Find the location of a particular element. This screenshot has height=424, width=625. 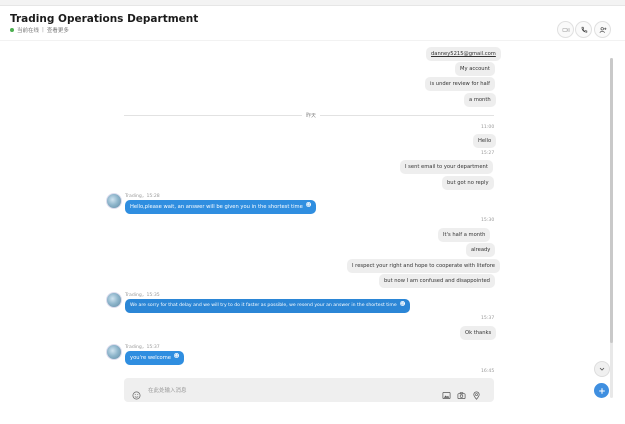

chevron-down-icon is located at coordinates (602, 369).